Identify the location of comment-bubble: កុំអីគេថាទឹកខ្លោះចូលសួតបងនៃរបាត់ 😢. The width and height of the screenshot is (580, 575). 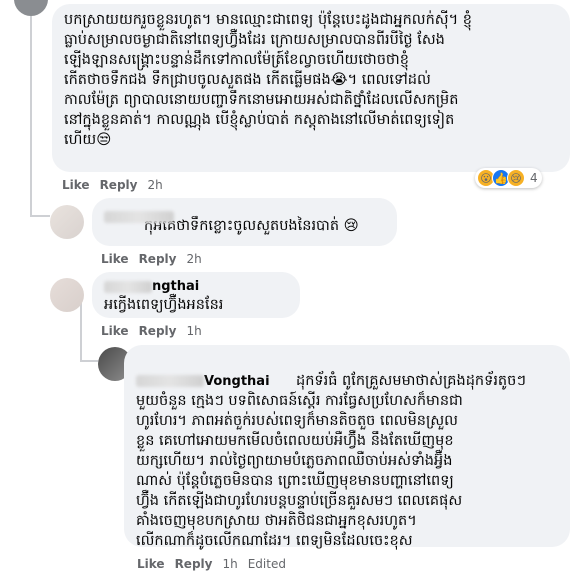
(244, 222).